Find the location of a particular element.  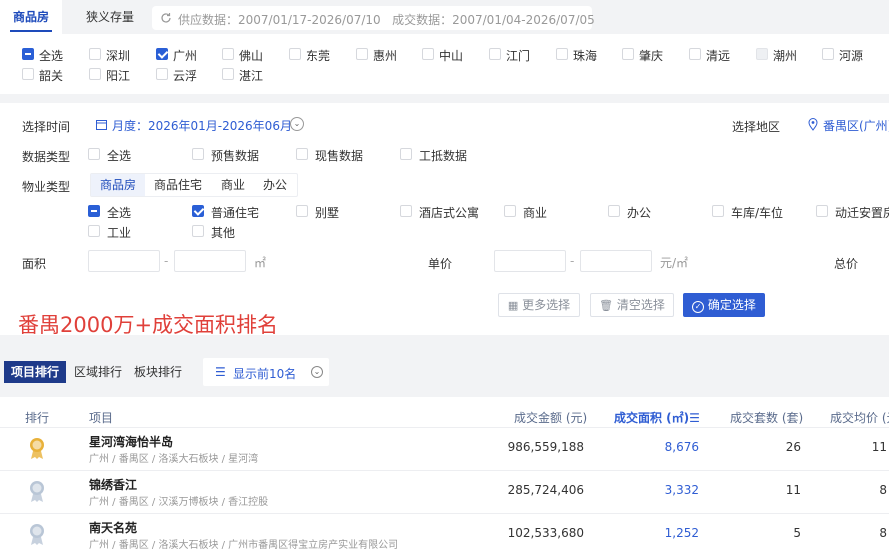

region-label-3: 佛山 is located at coordinates (251, 56).